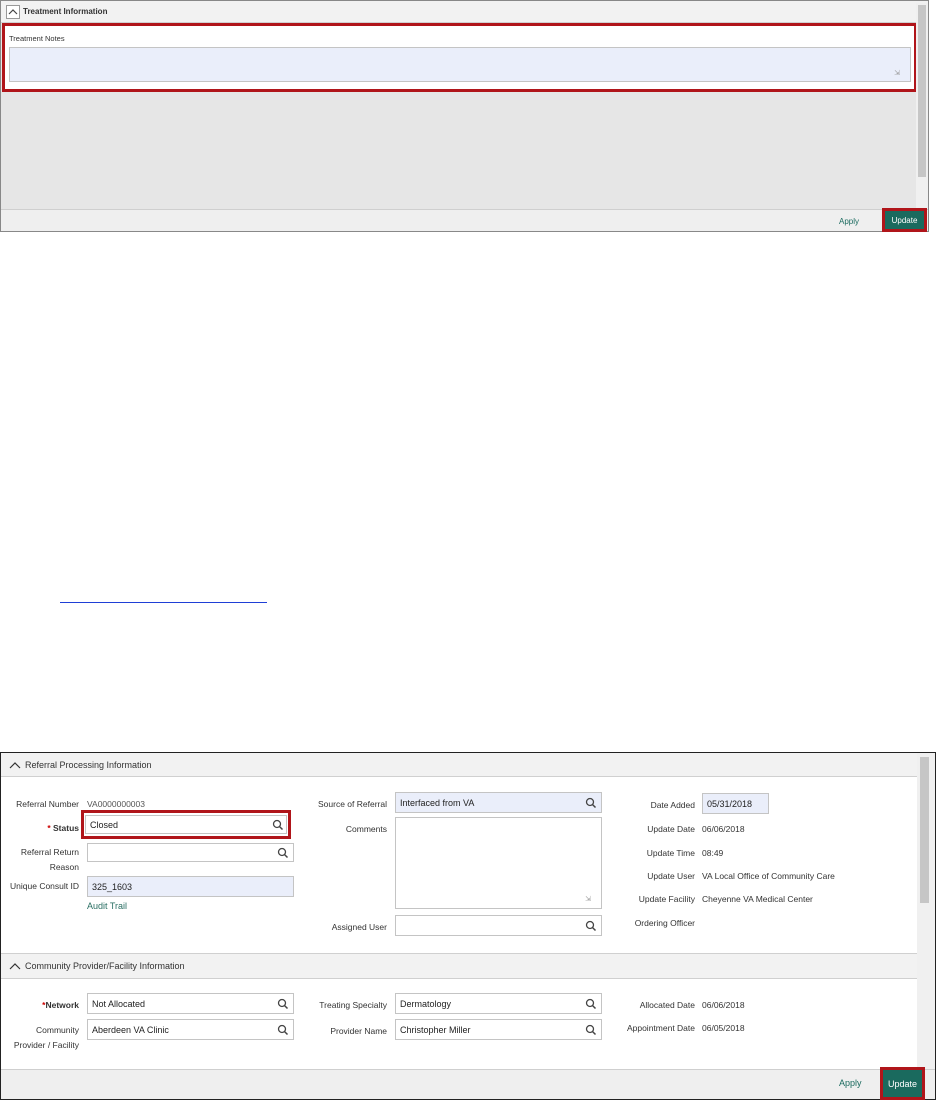 This screenshot has height=1100, width=937. Describe the element at coordinates (190, 886) in the screenshot. I see `consult-id-field: 325_1603` at that location.